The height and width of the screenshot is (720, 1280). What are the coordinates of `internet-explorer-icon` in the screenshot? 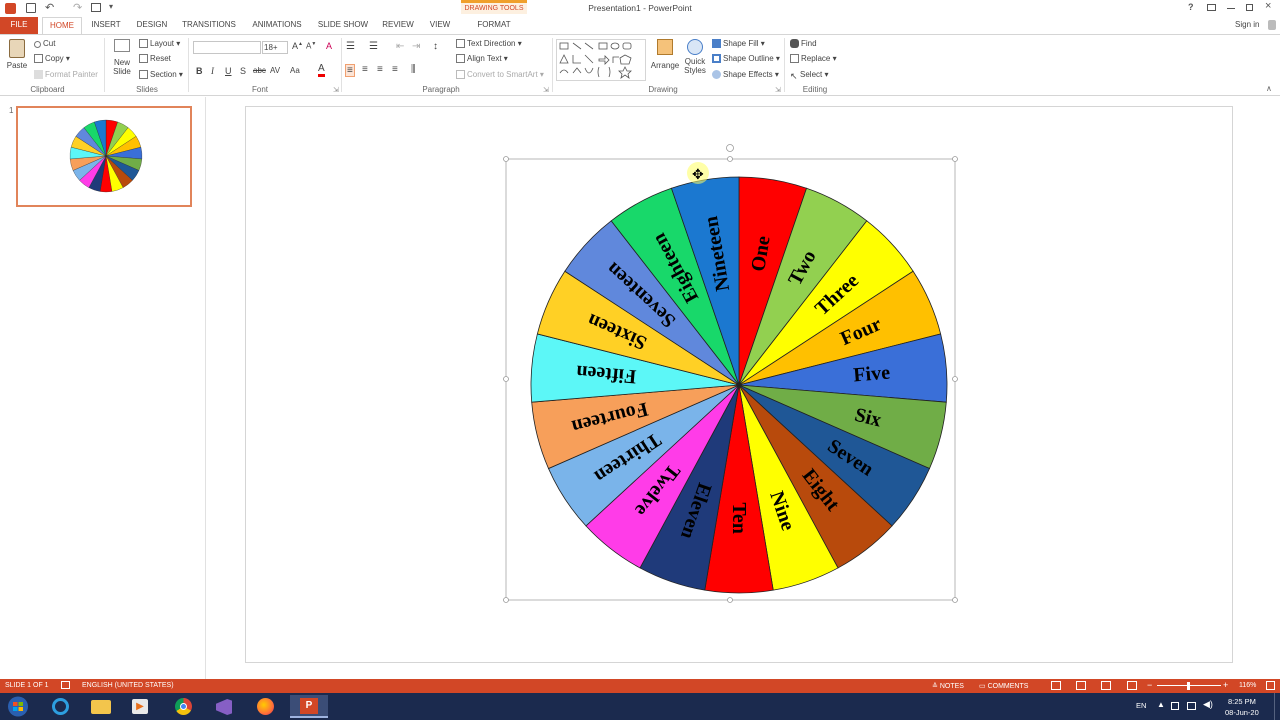 It's located at (60, 706).